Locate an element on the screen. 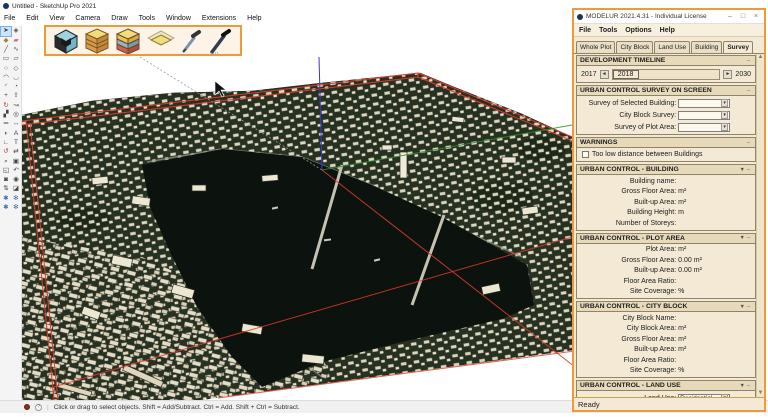 The height and width of the screenshot is (420, 768). menu-help: Help is located at coordinates (254, 18).